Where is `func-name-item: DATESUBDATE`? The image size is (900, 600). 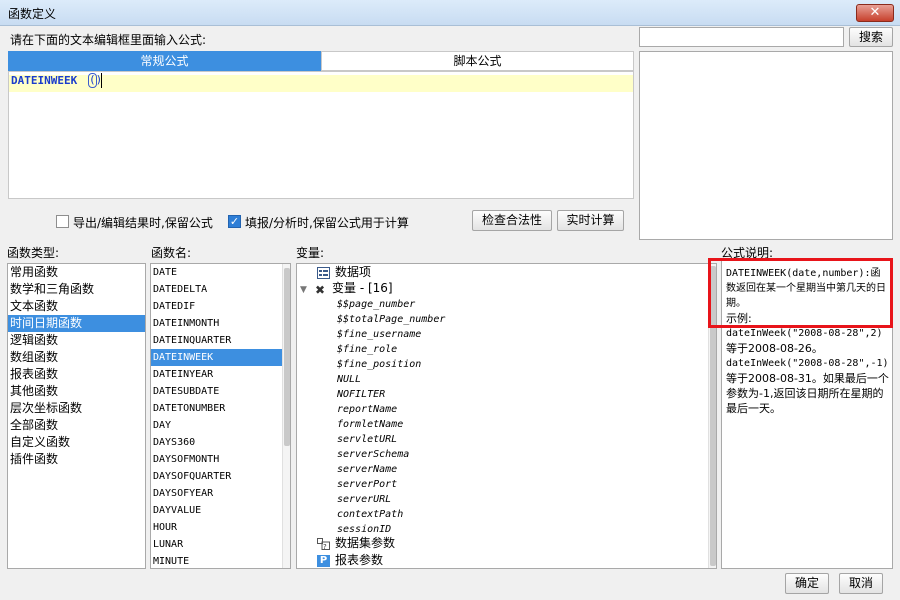
func-name-item: DATESUBDATE is located at coordinates (220, 391).